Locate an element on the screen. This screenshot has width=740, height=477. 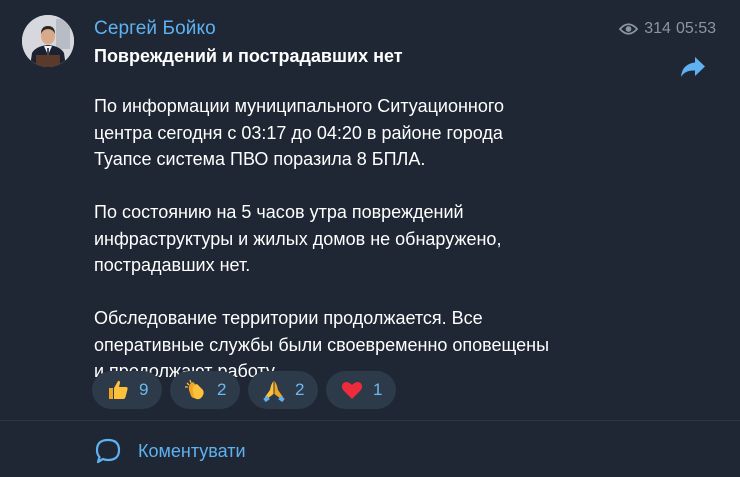
avatar is located at coordinates (48, 41).